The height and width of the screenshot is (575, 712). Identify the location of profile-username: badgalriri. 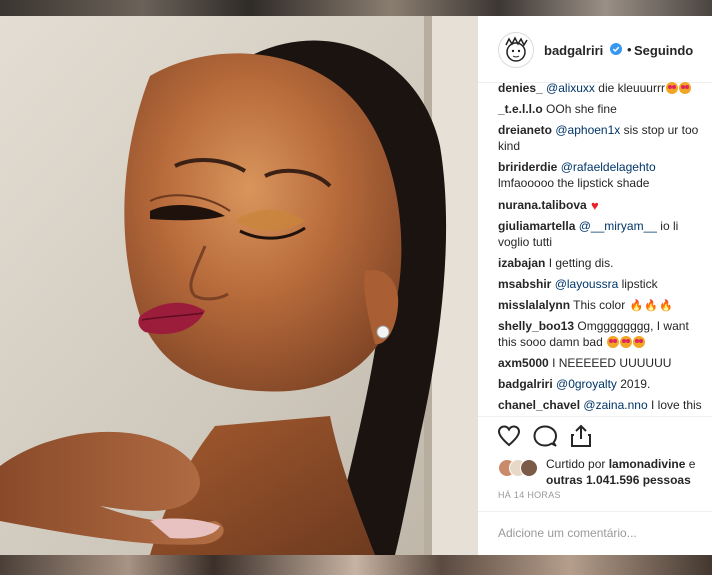
(573, 50).